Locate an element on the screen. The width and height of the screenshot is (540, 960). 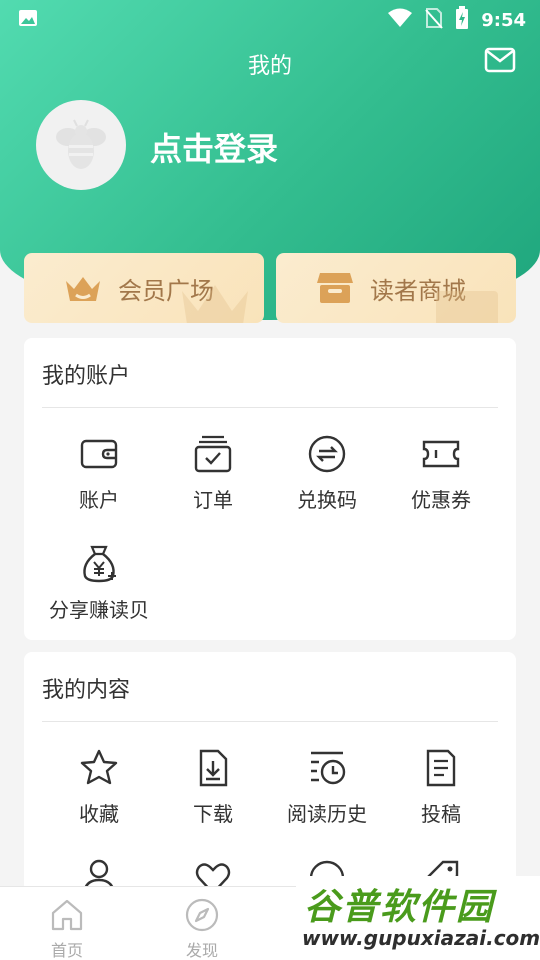
crown-decoration-icon is located at coordinates (215, 304).